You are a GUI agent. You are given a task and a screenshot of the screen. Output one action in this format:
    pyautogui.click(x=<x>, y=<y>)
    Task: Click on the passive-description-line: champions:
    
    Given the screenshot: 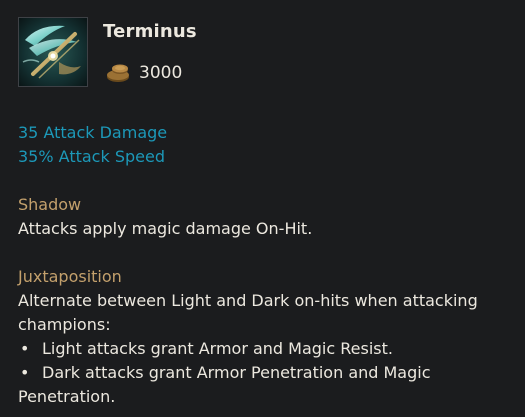 What is the action you would take?
    pyautogui.click(x=64, y=324)
    